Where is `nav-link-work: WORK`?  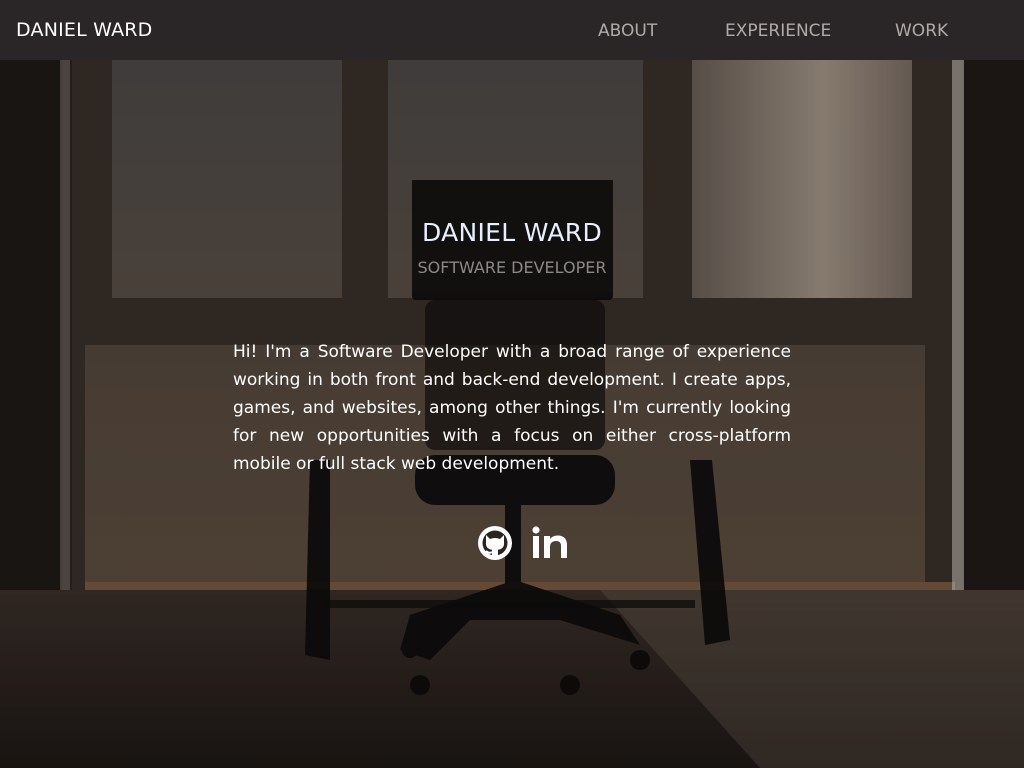
nav-link-work: WORK is located at coordinates (921, 31).